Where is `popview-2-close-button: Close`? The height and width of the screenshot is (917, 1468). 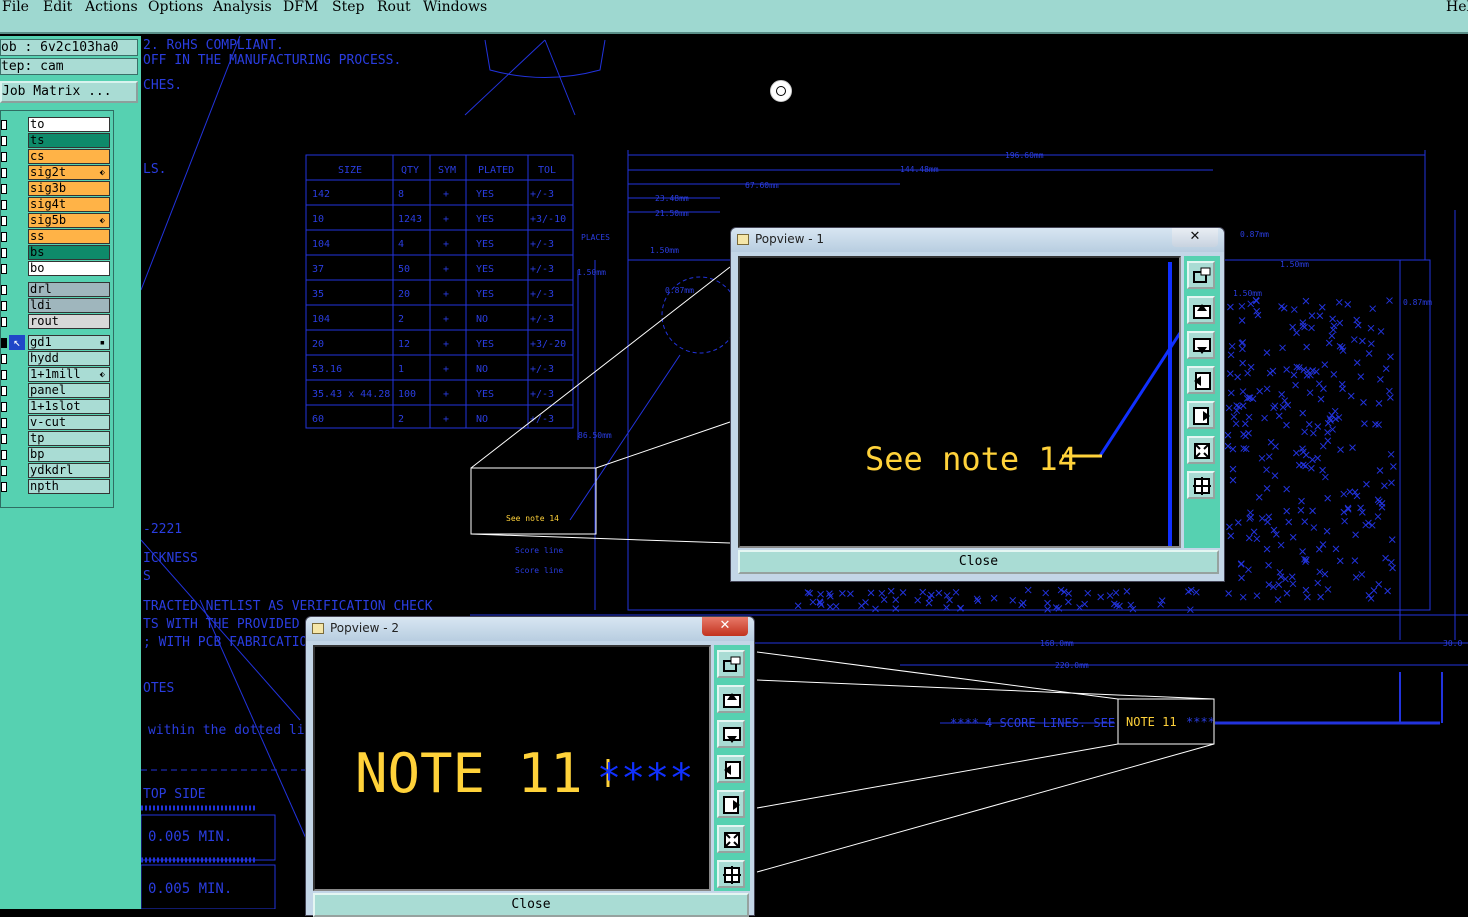
popview-2-close-button: Close is located at coordinates (531, 905).